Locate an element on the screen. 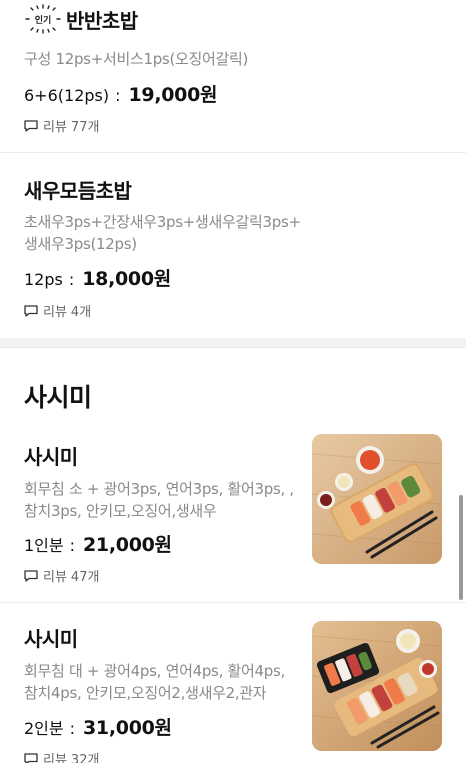 The height and width of the screenshot is (763, 466). popular-badge-label: 인기 is located at coordinates (43, 20).